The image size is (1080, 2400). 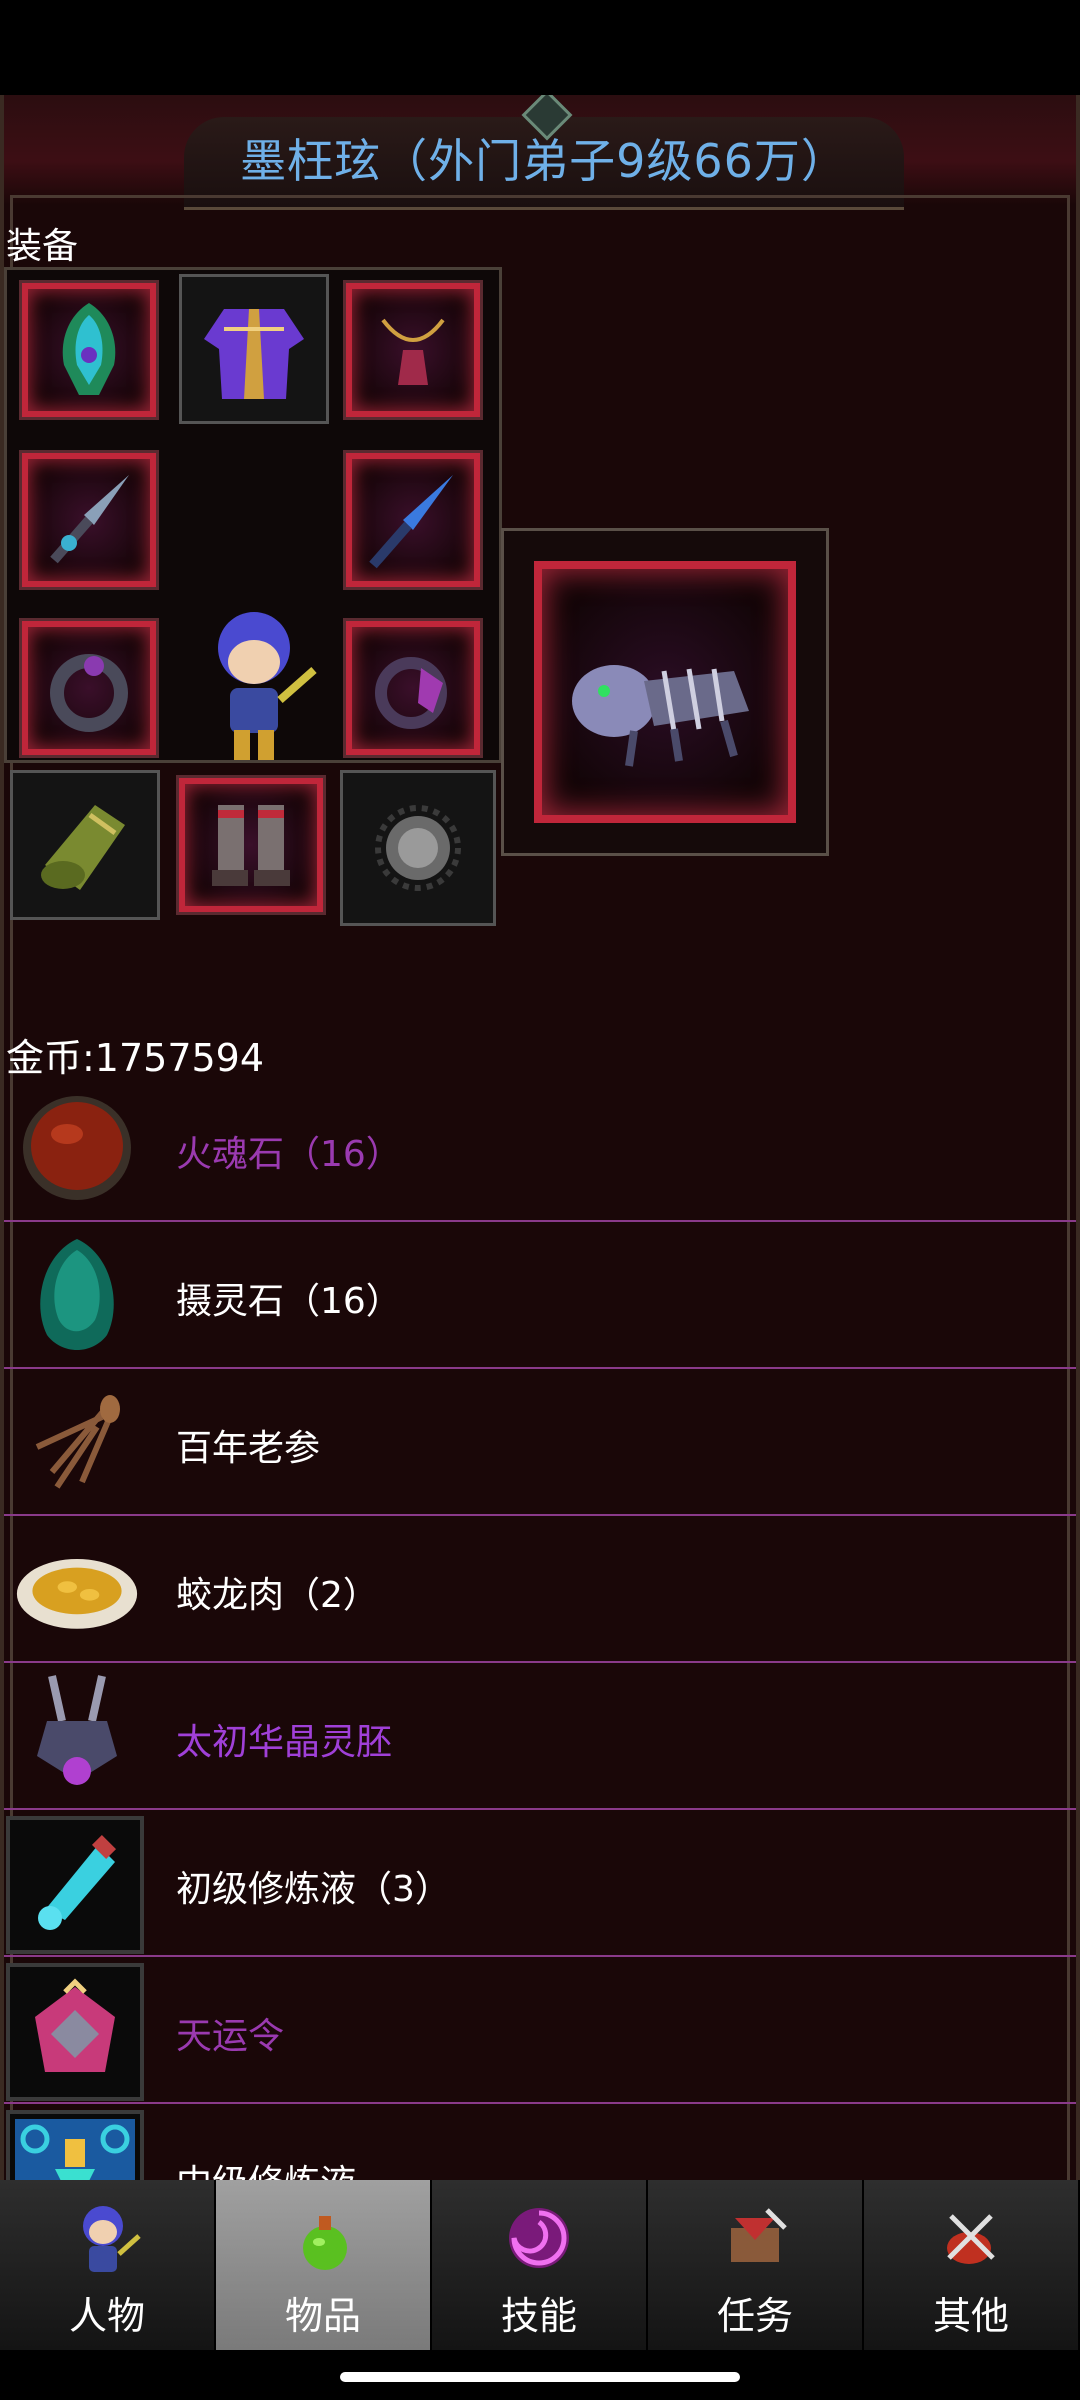 What do you see at coordinates (540, 1295) in the screenshot?
I see `list-item: 摄灵石（16）` at bounding box center [540, 1295].